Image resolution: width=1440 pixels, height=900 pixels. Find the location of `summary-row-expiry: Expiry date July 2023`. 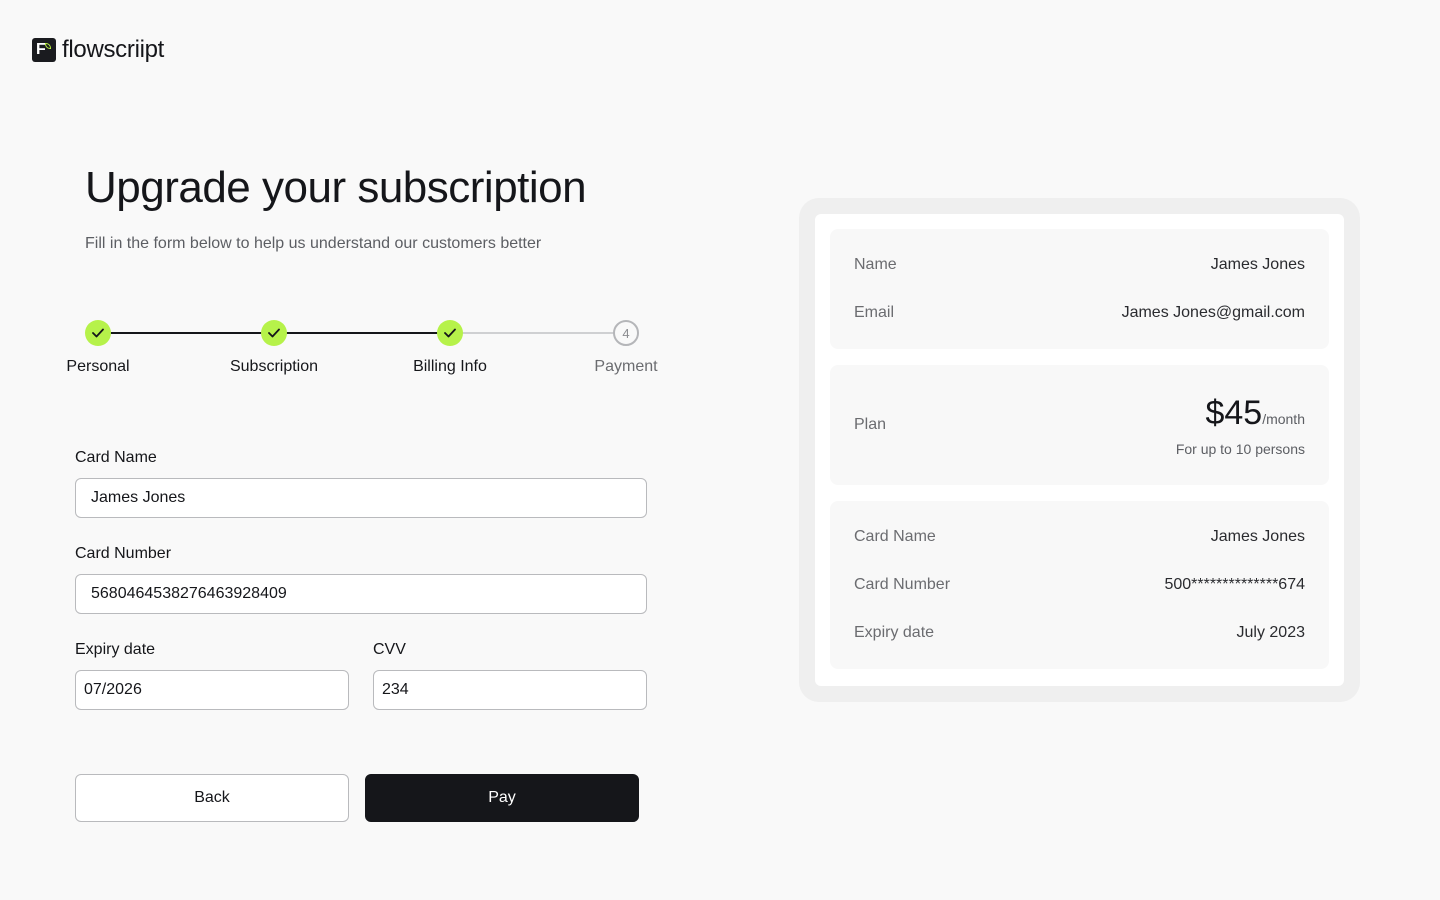

summary-row-expiry: Expiry date July 2023 is located at coordinates (1079, 633).